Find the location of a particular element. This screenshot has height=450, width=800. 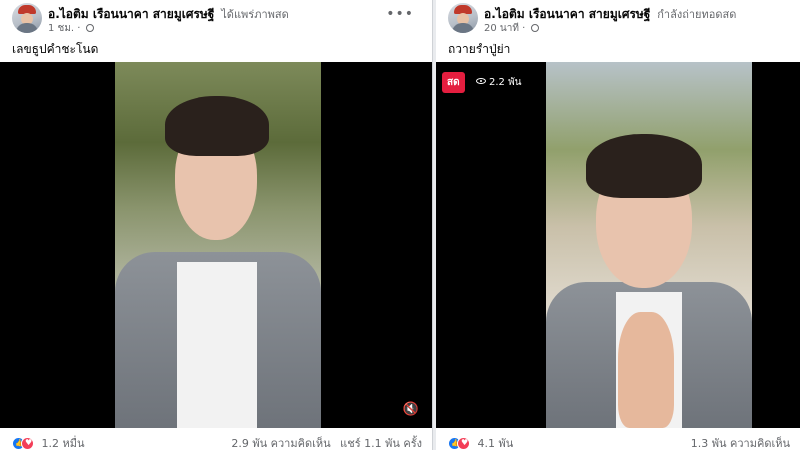

reaction-count: 4.1 พัน is located at coordinates (495, 443).